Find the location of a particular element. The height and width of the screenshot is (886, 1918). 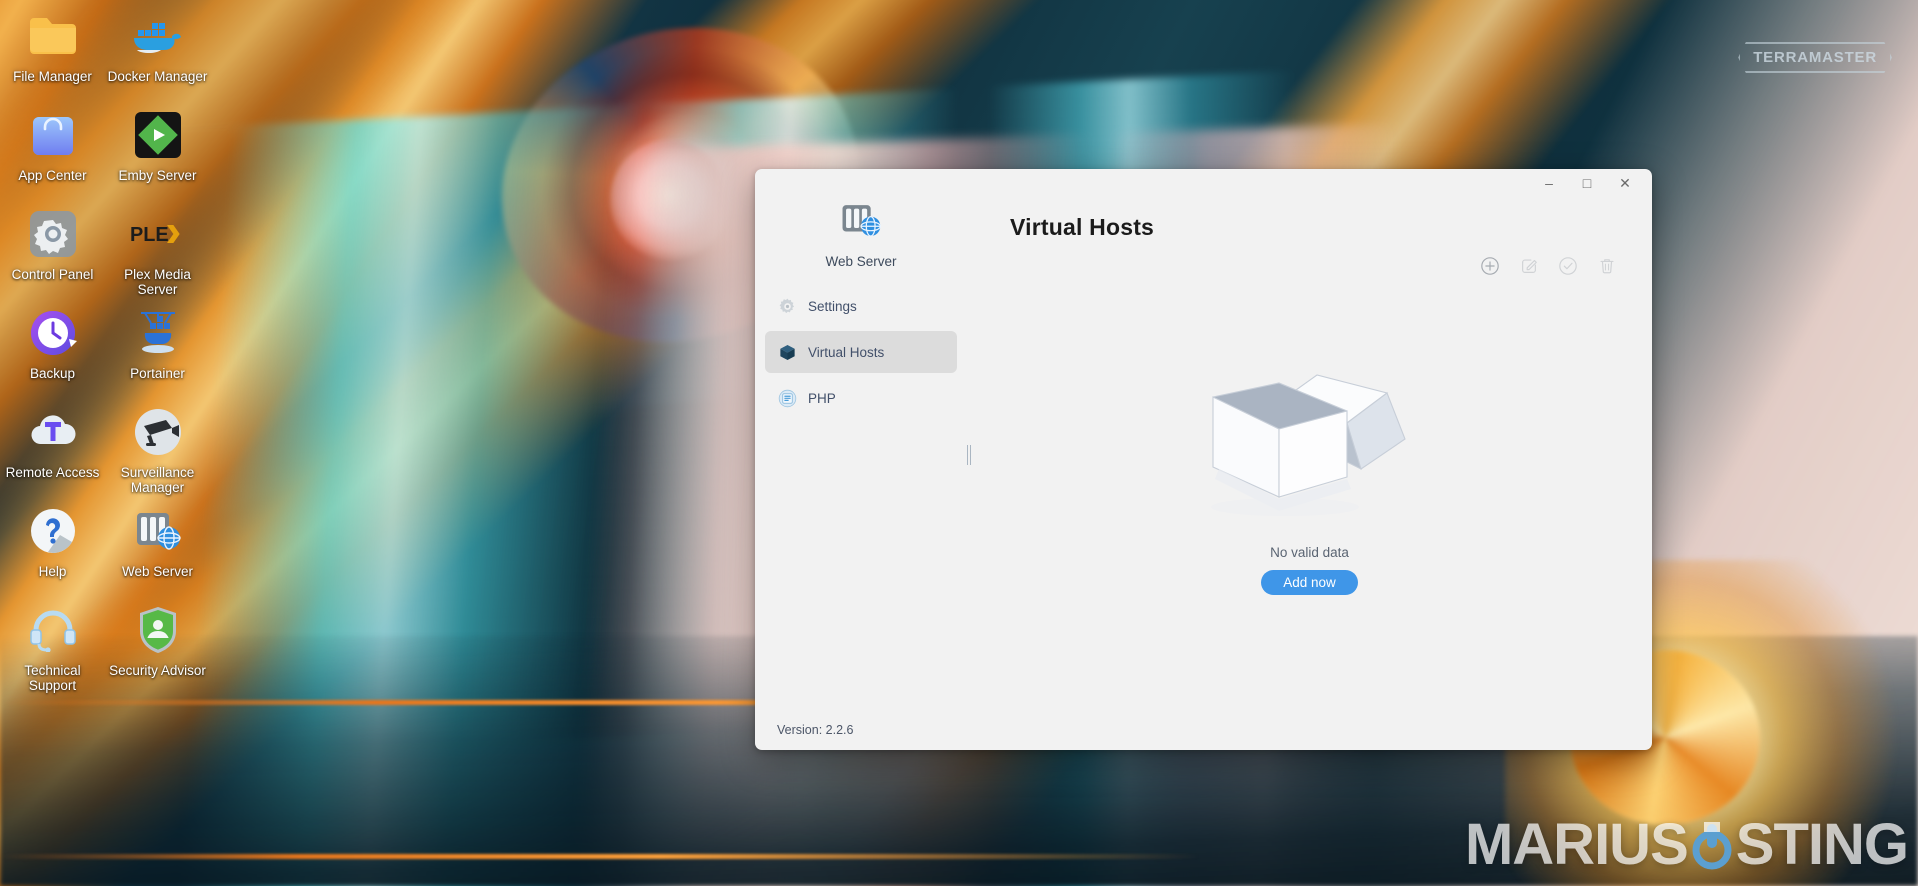

plus-circle-icon is located at coordinates (1490, 268).